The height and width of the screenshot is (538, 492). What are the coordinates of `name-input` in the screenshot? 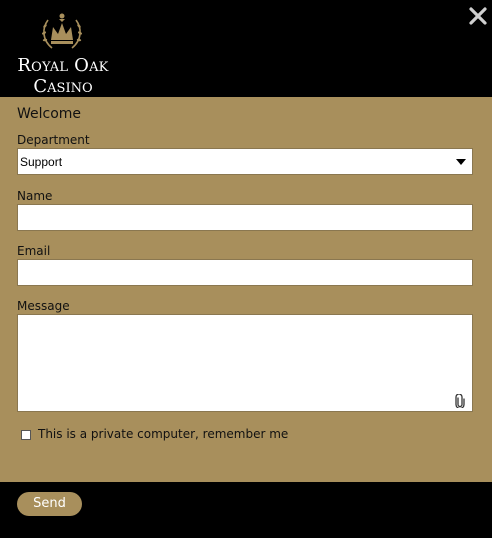 It's located at (245, 217).